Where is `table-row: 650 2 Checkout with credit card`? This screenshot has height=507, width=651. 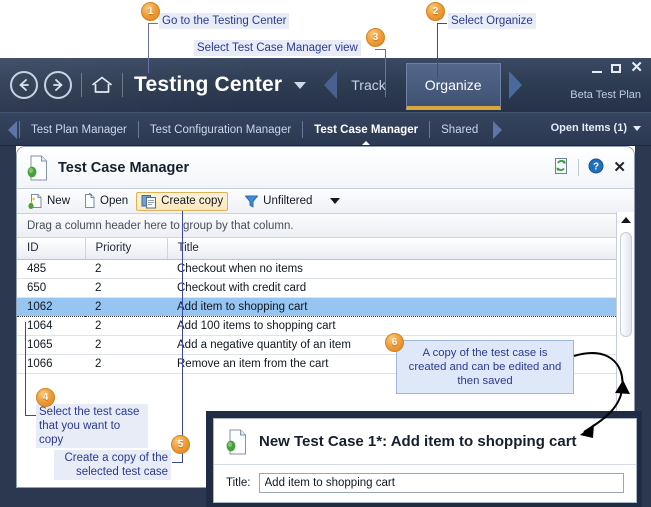 table-row: 650 2 Checkout with credit card is located at coordinates (317, 288).